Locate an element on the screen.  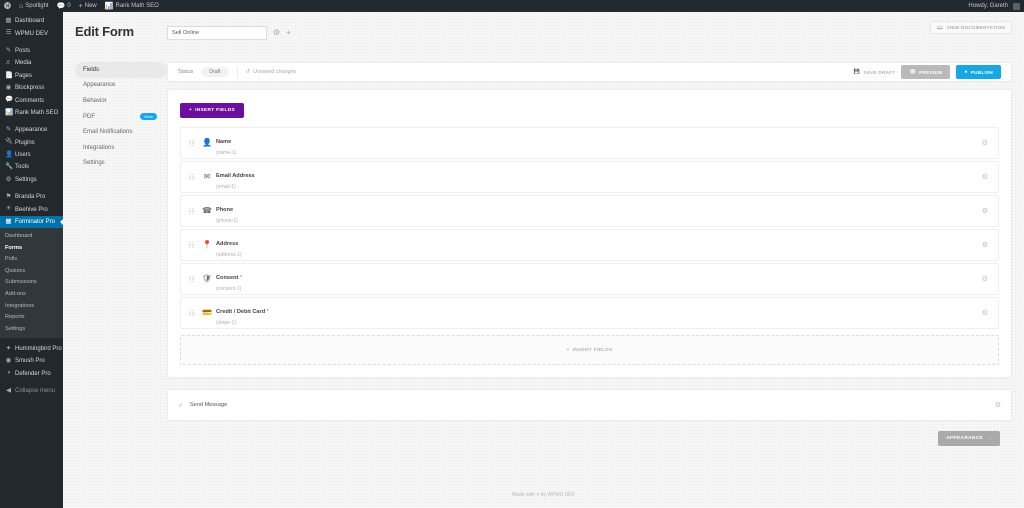
branda-icon: ⚑ is located at coordinates (8, 197).